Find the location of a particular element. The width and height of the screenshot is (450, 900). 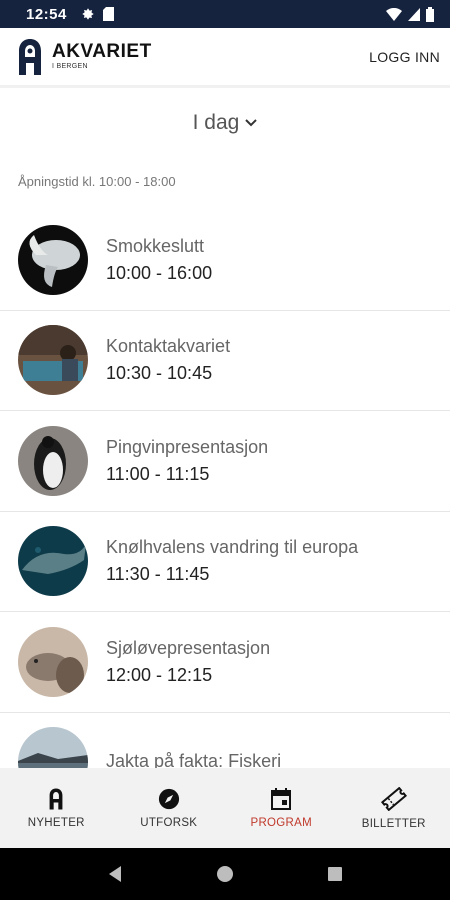

program-item: Pingvinpresentasjon 11:00 - 11:15 is located at coordinates (225, 461).